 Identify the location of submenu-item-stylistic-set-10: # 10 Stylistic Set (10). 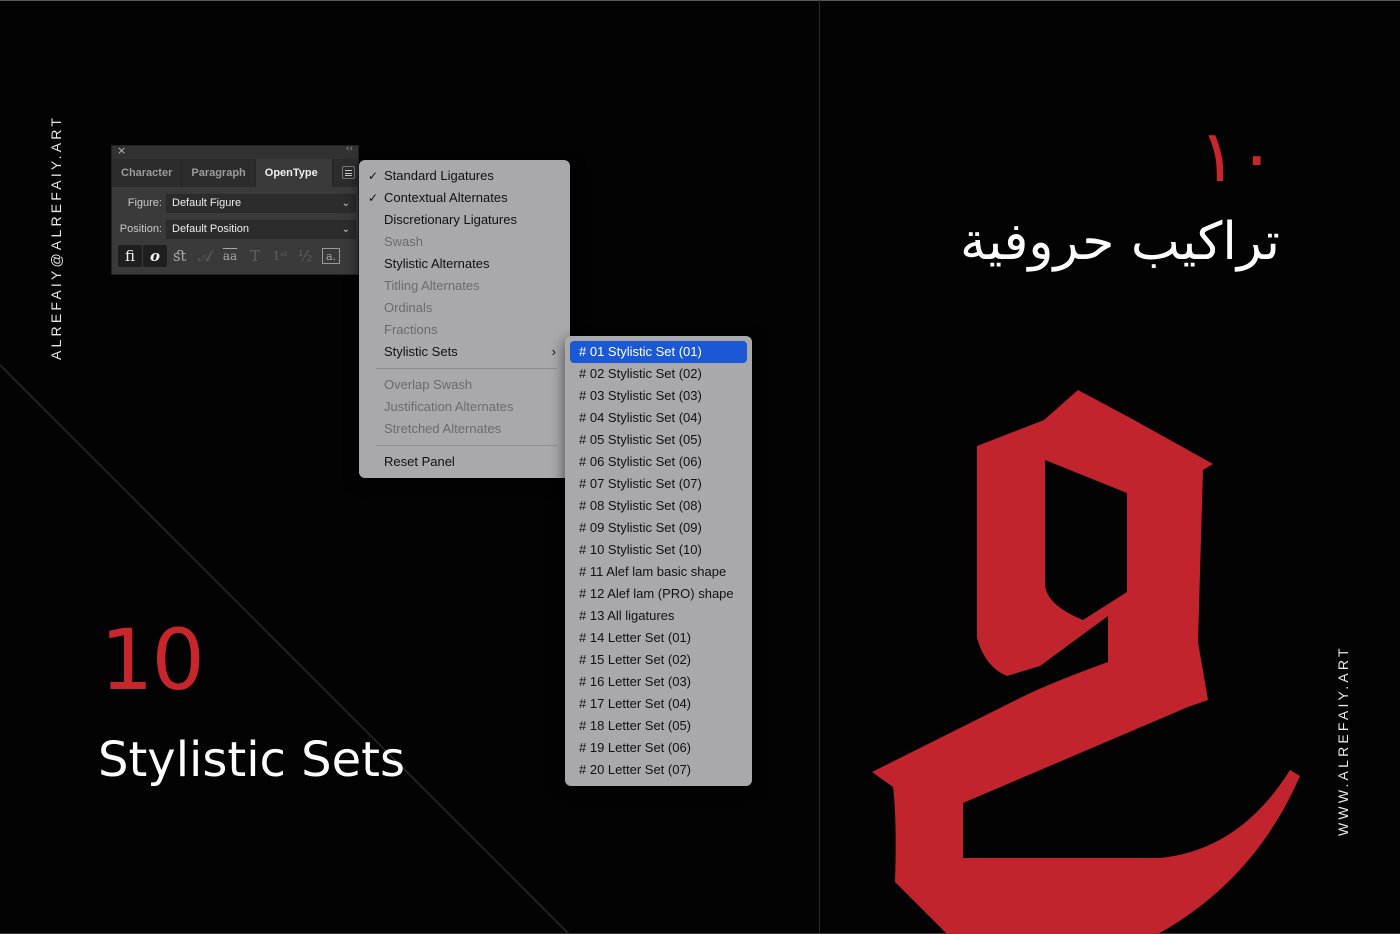
(658, 550).